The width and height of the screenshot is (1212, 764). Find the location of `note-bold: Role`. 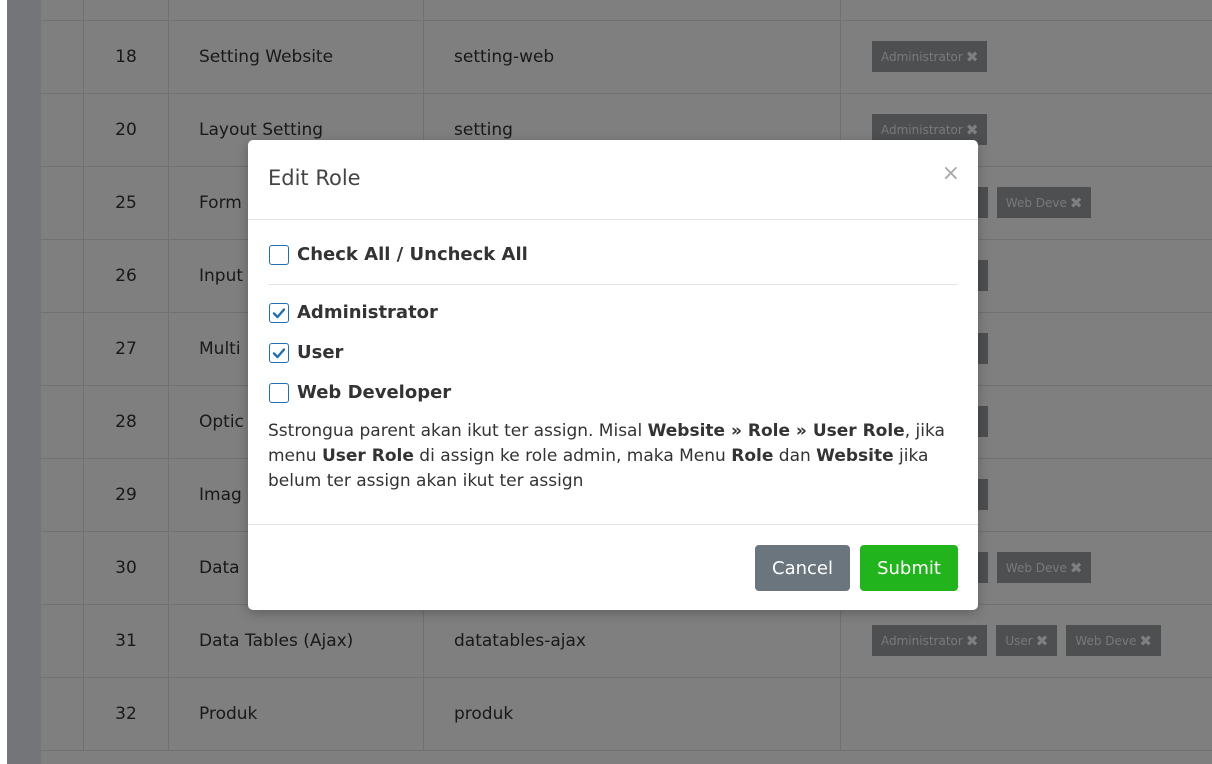

note-bold: Role is located at coordinates (752, 456).